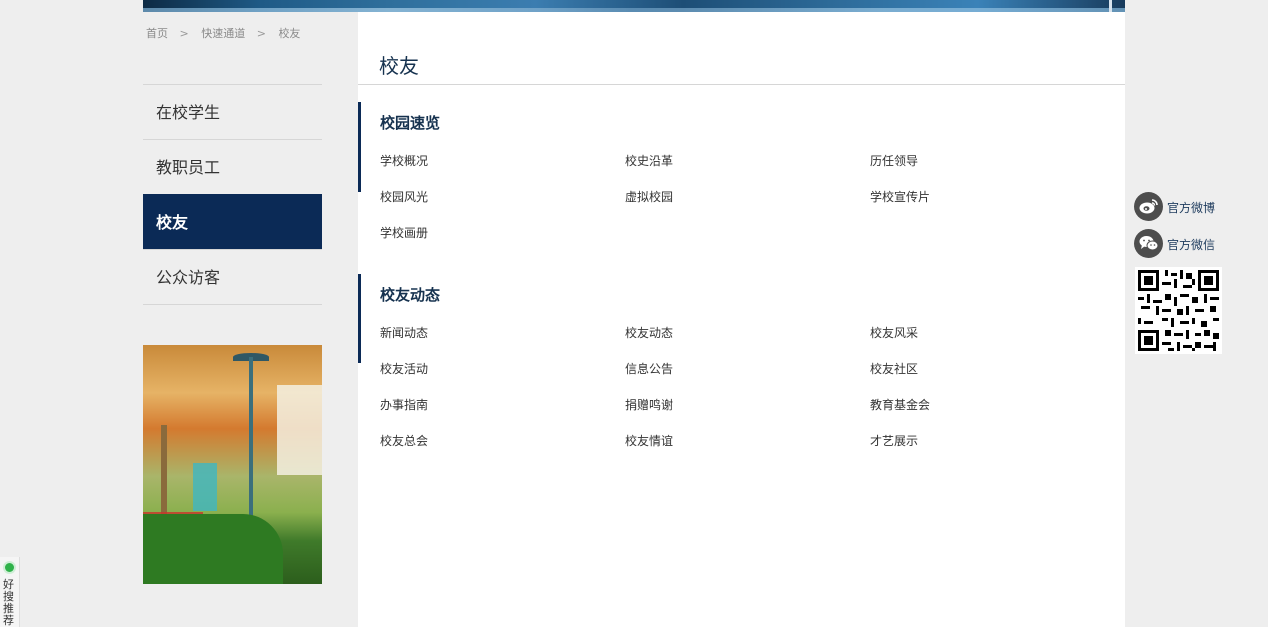 The width and height of the screenshot is (1268, 627). Describe the element at coordinates (205, 487) in the screenshot. I see `photo-sign` at that location.